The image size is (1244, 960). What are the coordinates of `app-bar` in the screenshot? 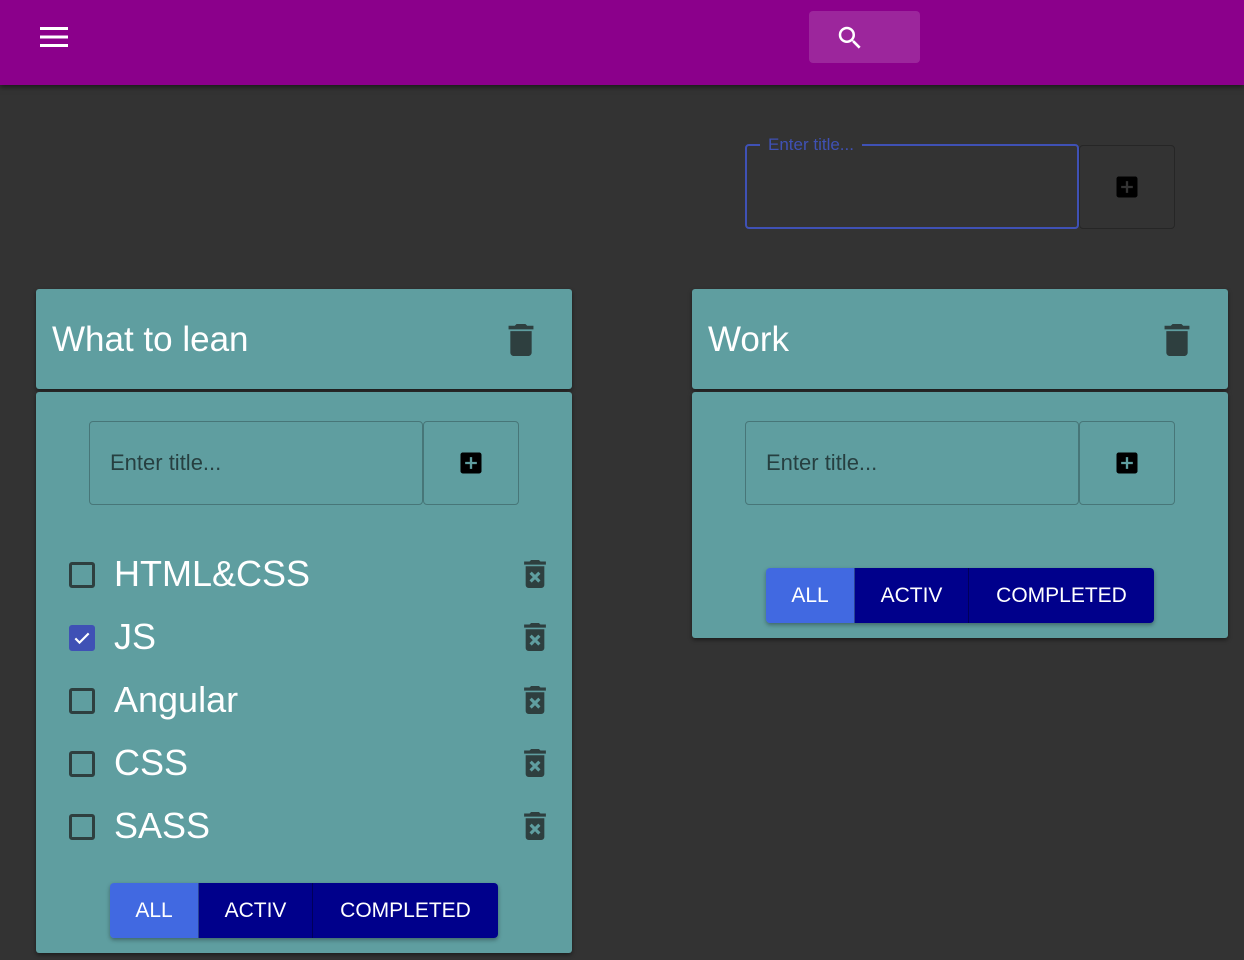 It's located at (622, 42).